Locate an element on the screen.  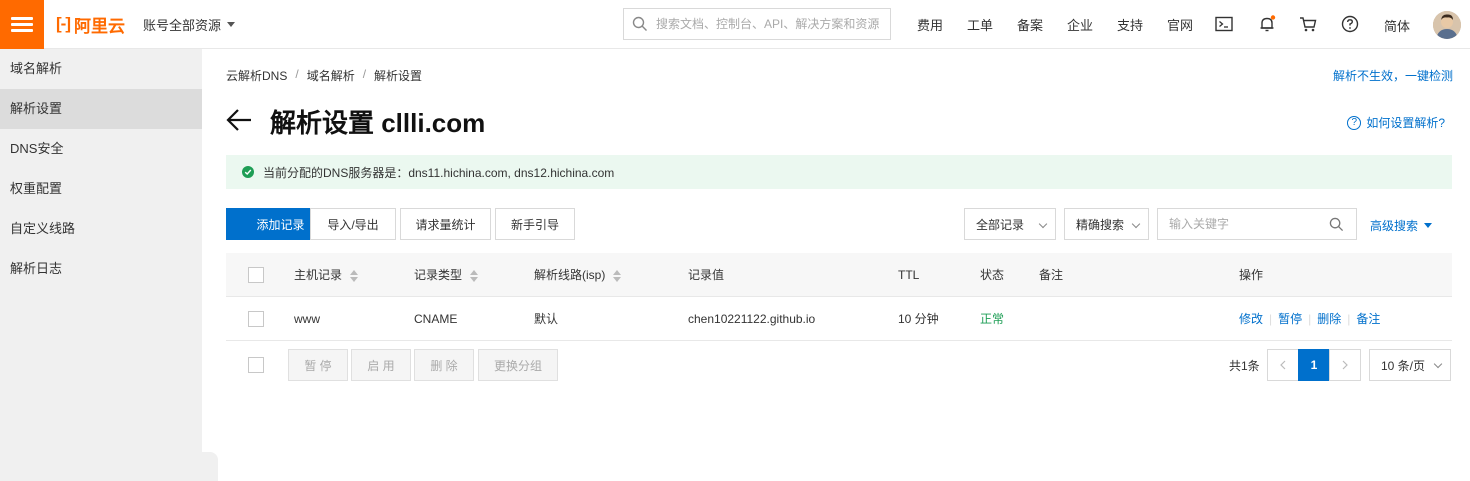
sidebar: 域名解析 解析设置 DNS安全 权重配置 自定义线路 解析日志 is located at coordinates (101, 265).